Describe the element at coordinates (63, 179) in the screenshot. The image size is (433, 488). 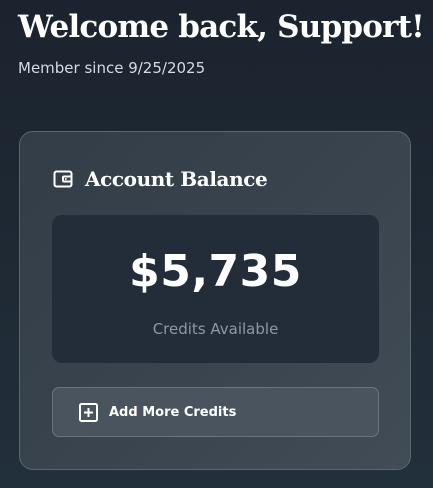
I see `wallet-icon` at that location.